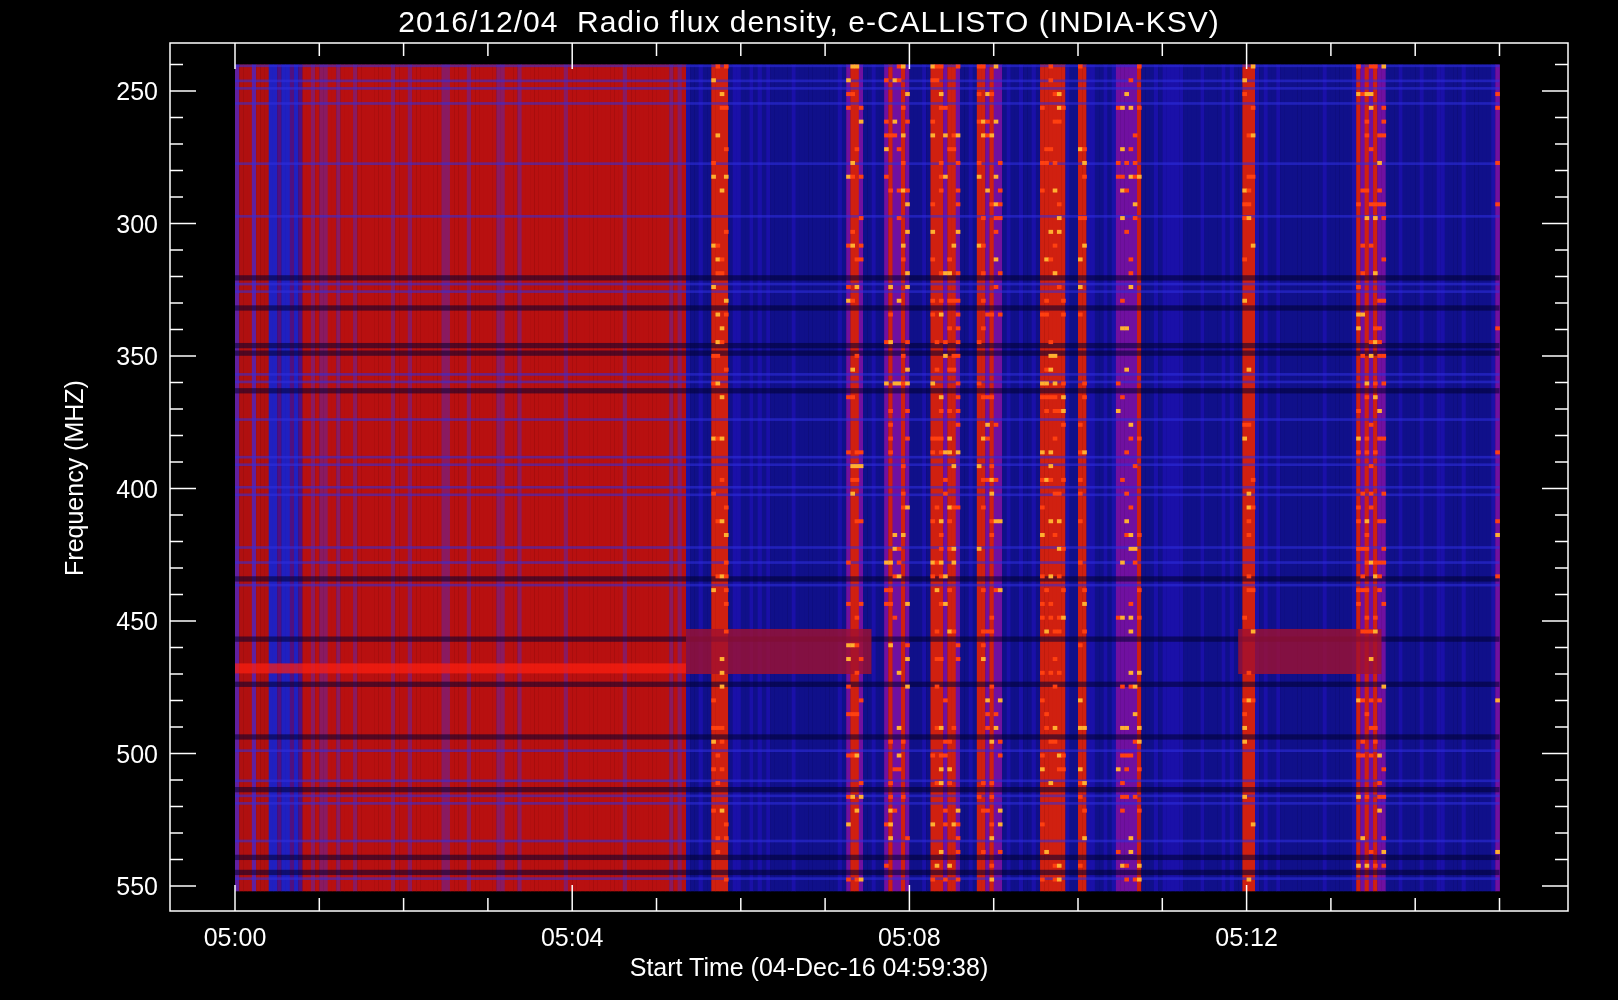  Describe the element at coordinates (74, 478) in the screenshot. I see `y-axis-label: Frequency (MHZ)` at that location.